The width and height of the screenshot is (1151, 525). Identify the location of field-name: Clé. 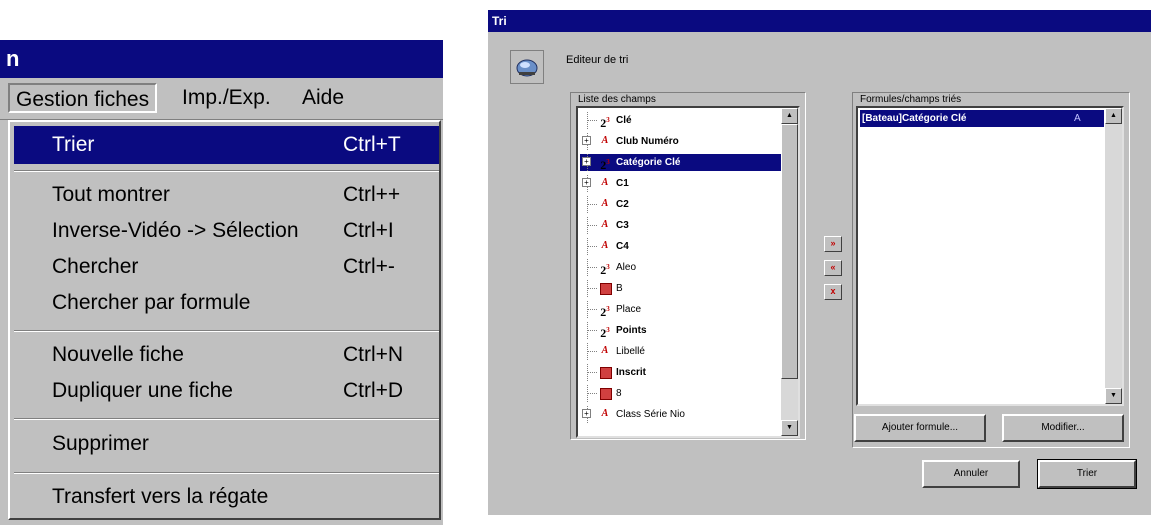
(624, 120).